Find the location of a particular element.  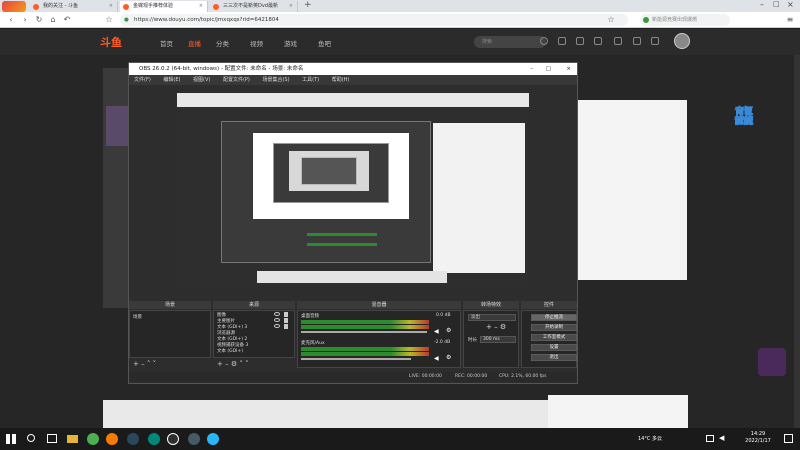

browser-search-input: 新能源竞赛出现爆燃 is located at coordinates (685, 20).